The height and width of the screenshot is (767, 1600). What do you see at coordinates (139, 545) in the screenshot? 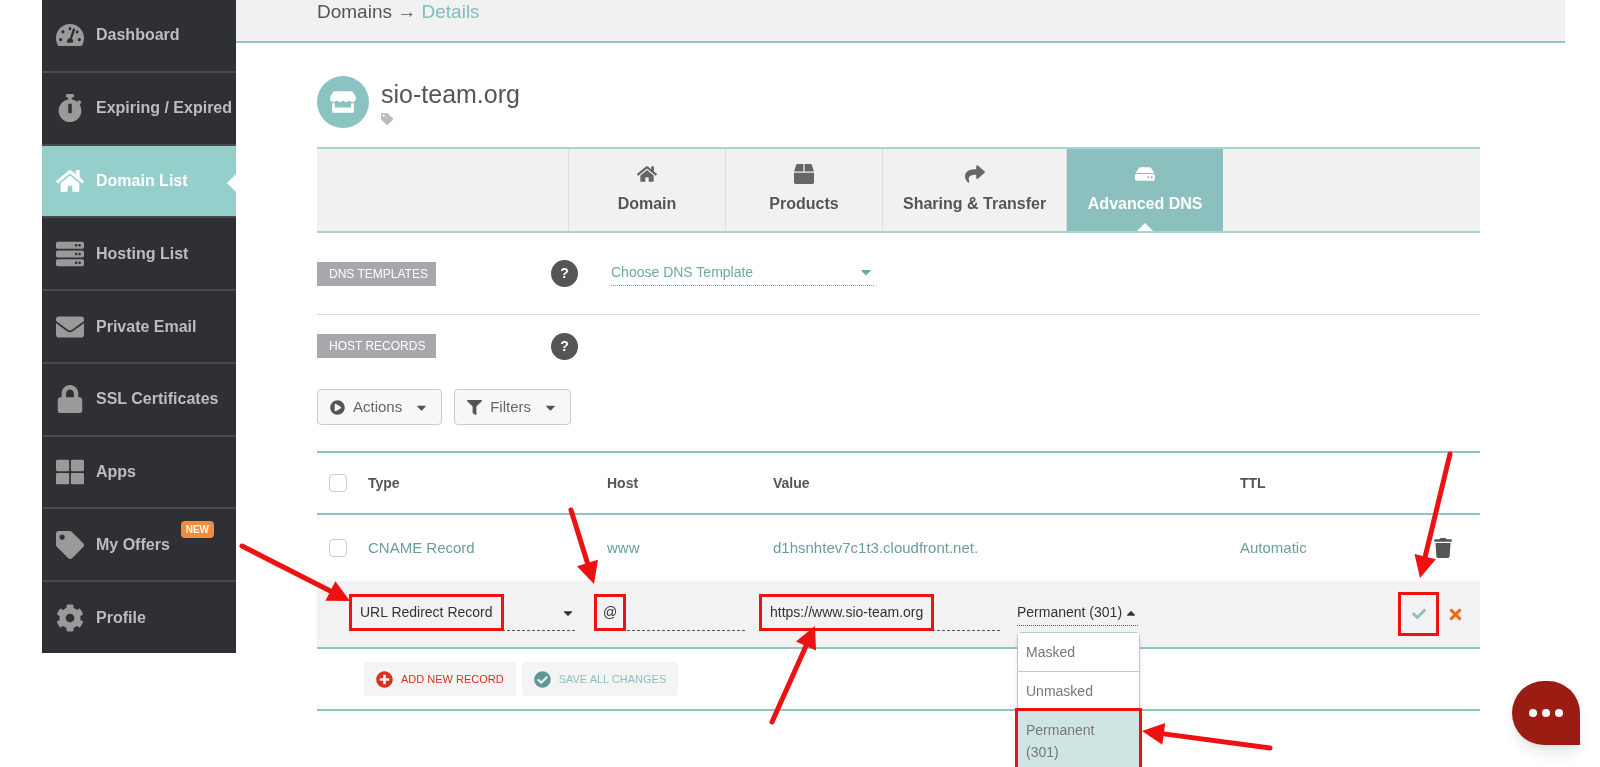
I see `sidebar-item: My Offers NEW` at bounding box center [139, 545].